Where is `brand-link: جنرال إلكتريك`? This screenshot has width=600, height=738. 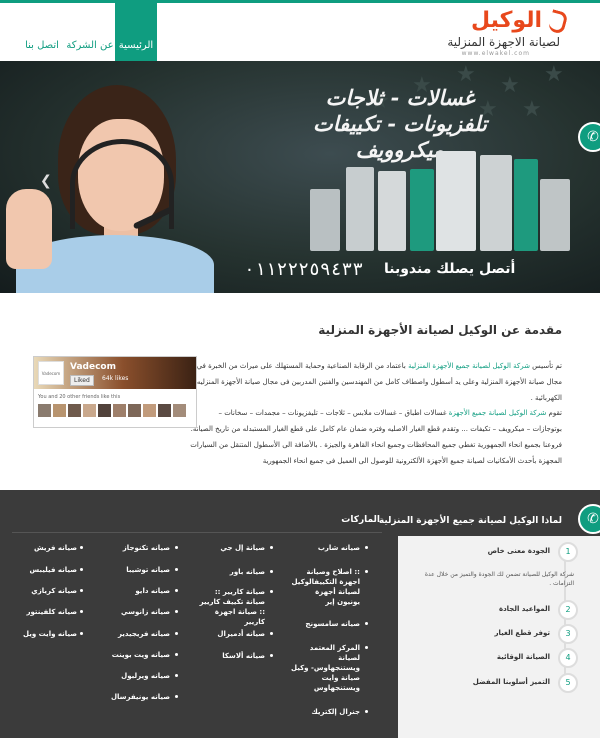 brand-link: جنرال إلكتريك is located at coordinates (325, 712).